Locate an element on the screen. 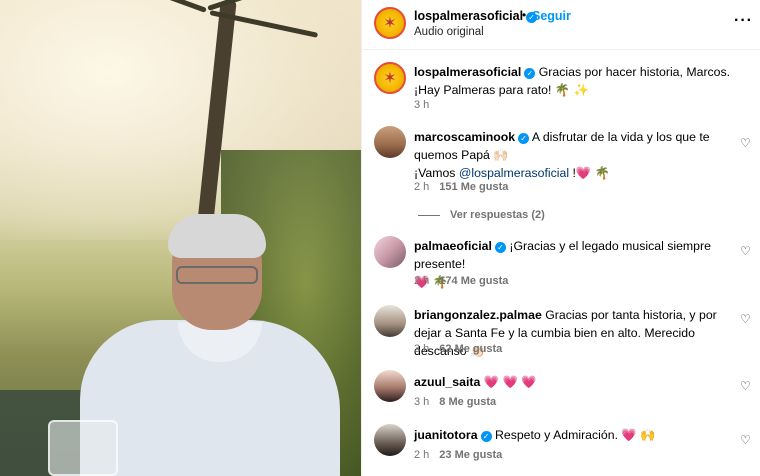  view-replies-button: Ver respuestas (2) is located at coordinates (481, 215).